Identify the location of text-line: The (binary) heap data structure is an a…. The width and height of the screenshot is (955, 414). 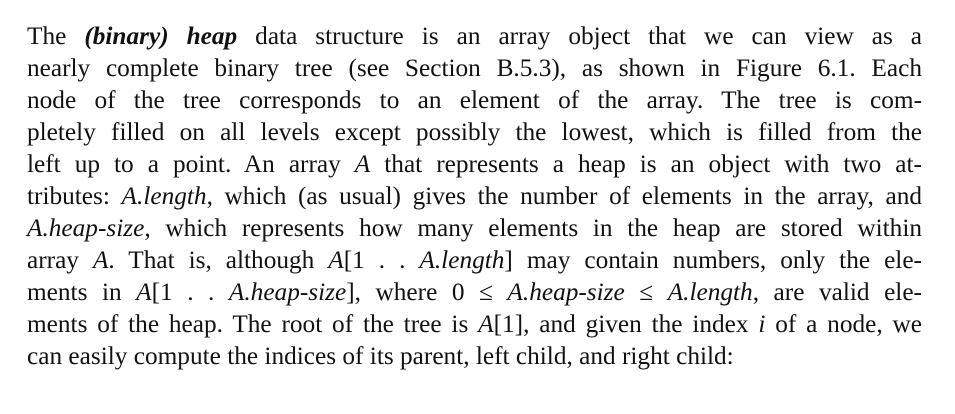
(474, 36).